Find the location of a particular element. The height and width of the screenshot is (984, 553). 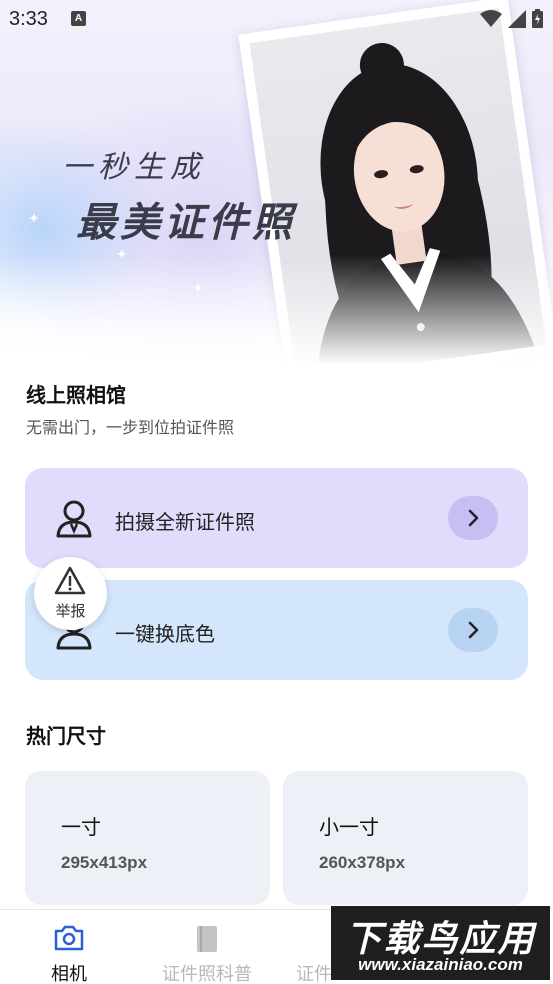

nav-label: 相机 is located at coordinates (69, 974).